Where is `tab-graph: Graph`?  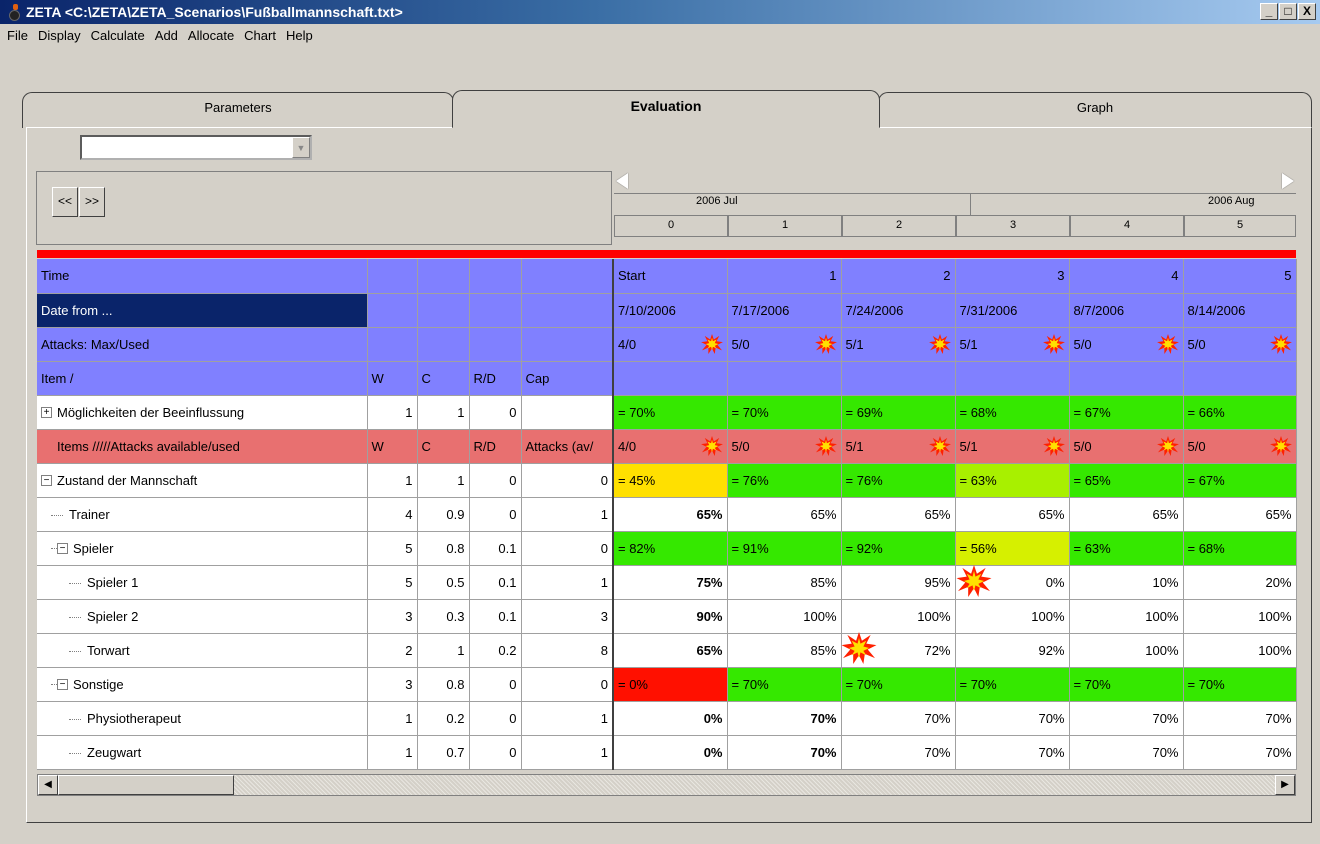 tab-graph: Graph is located at coordinates (1095, 110).